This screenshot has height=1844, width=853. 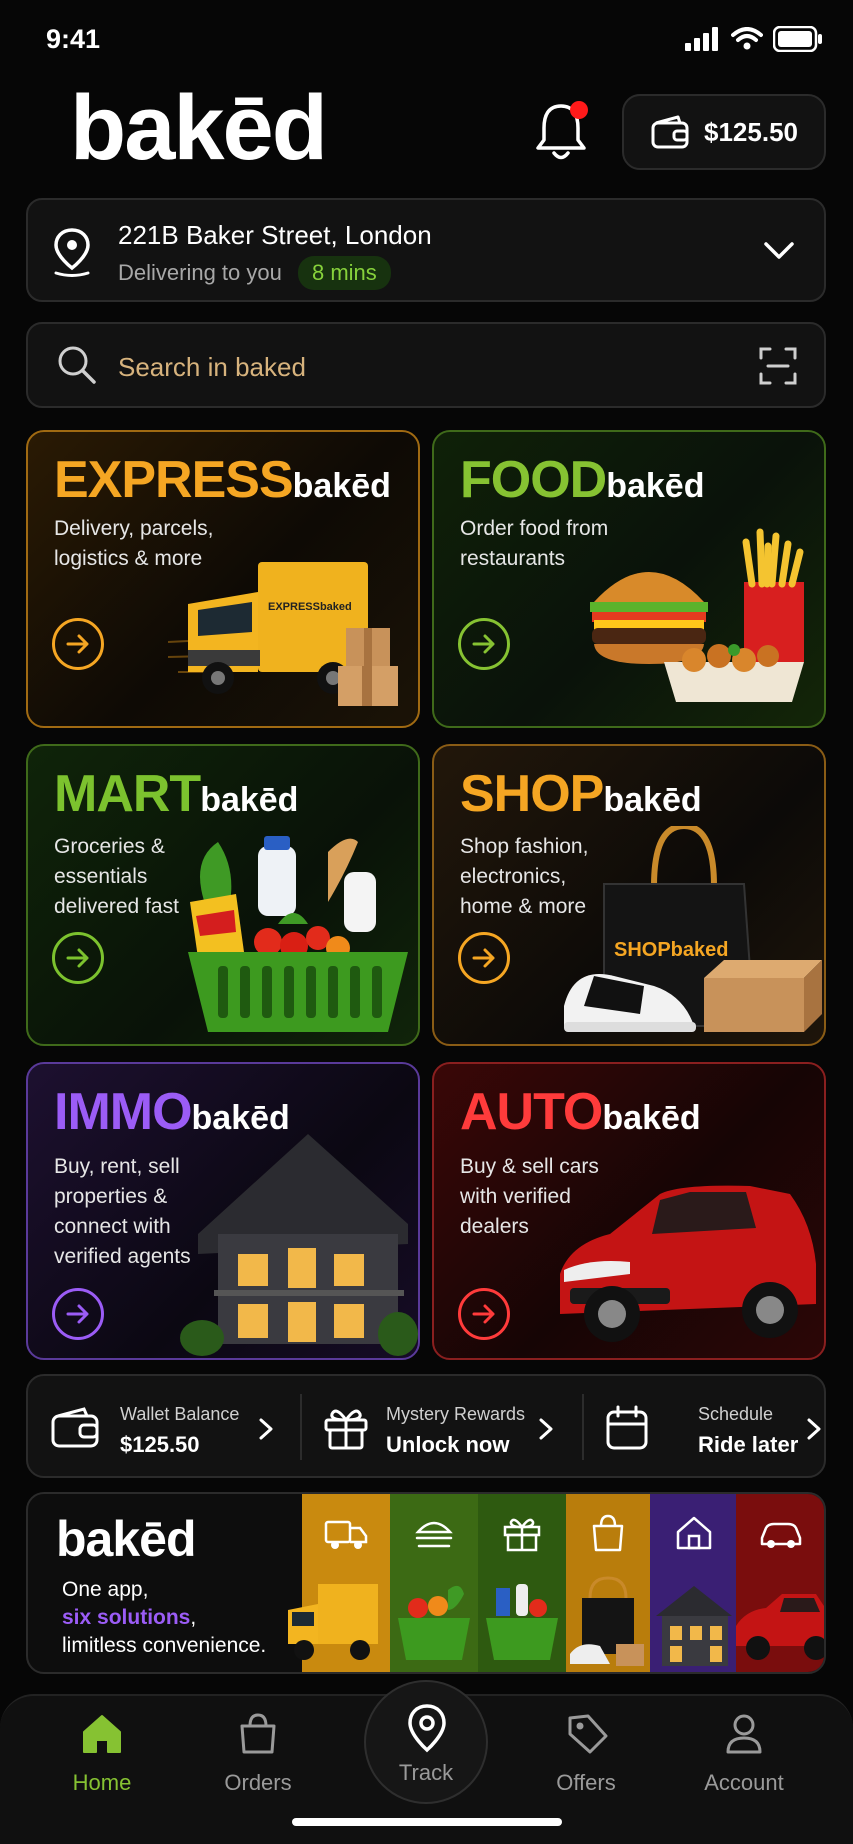 What do you see at coordinates (116, 876) in the screenshot?
I see `tile-mart-description: Groceries & essentials delivered fast` at bounding box center [116, 876].